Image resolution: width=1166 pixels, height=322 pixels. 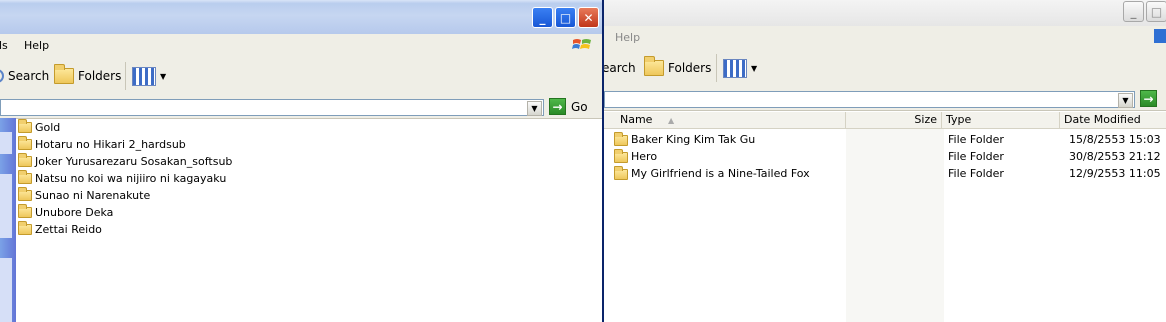 What do you see at coordinates (565, 17) in the screenshot?
I see `maximize-button: □` at bounding box center [565, 17].